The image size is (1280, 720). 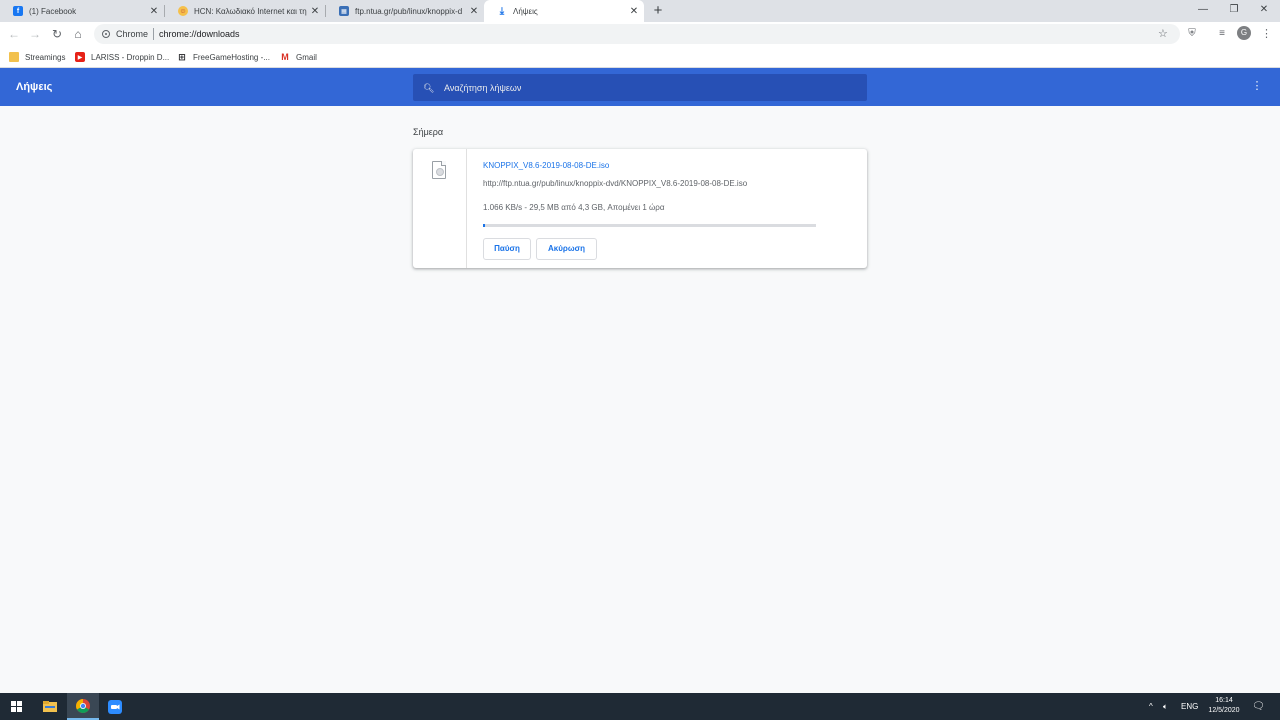 What do you see at coordinates (649, 225) in the screenshot?
I see `download-progress-bar` at bounding box center [649, 225].